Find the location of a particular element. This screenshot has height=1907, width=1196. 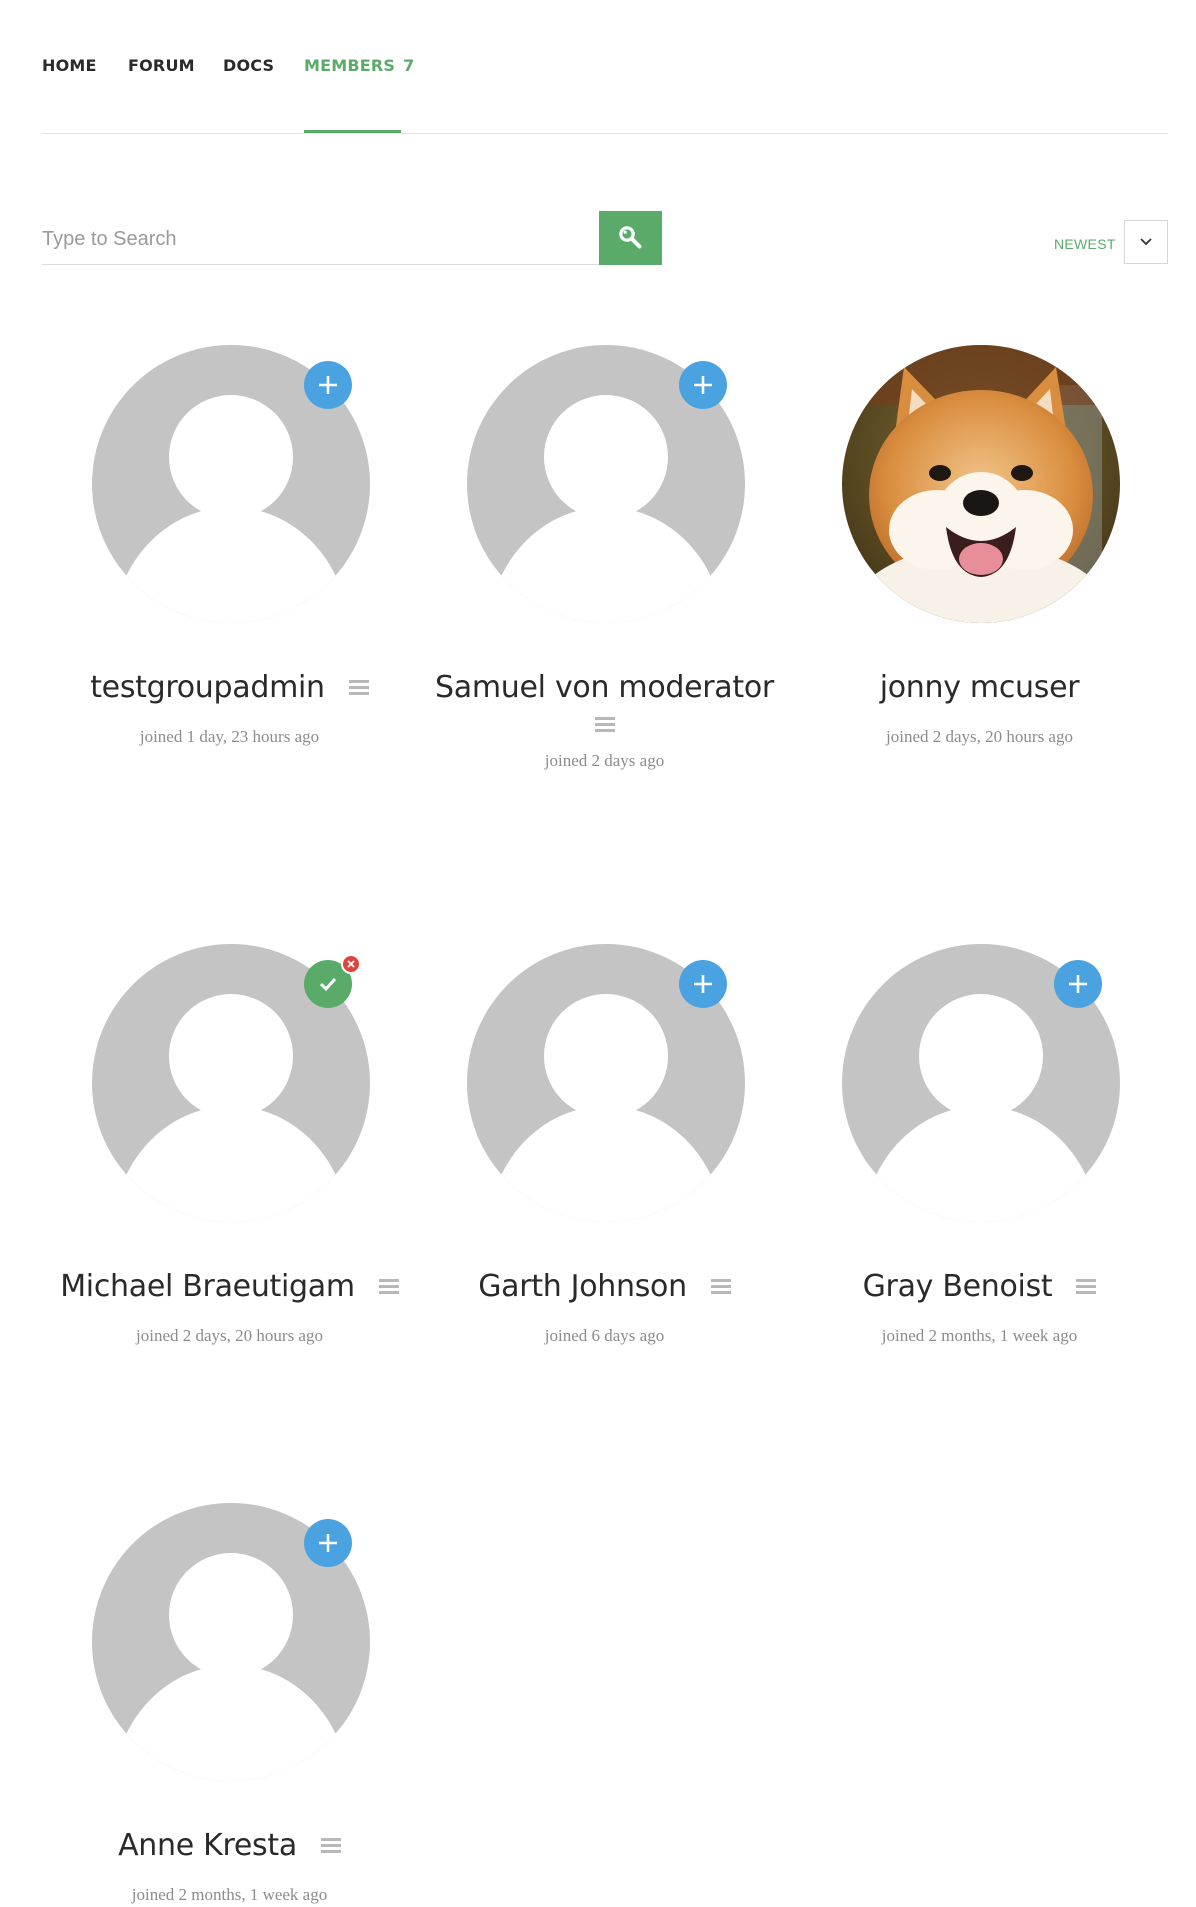

shiba-inu-dog-photo is located at coordinates (981, 484).